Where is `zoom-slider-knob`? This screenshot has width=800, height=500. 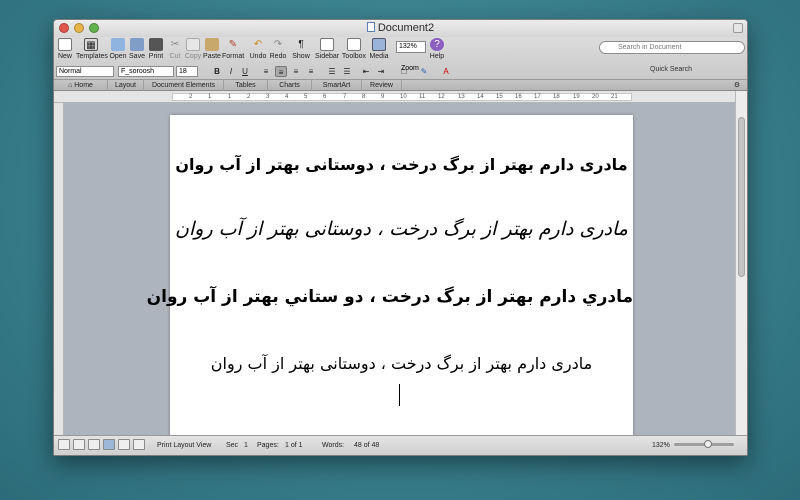
zoom-slider-knob is located at coordinates (708, 444).